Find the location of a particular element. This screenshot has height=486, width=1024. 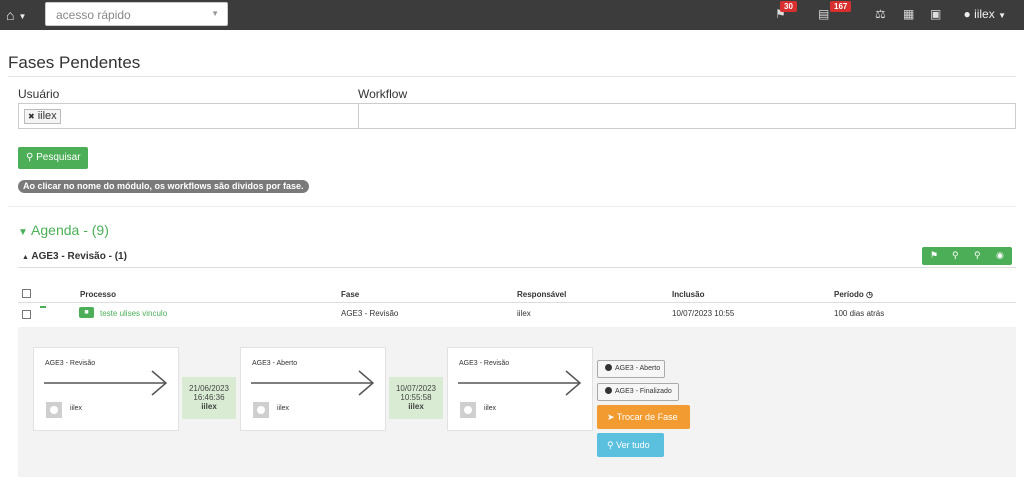

col-periodo: Período ◷ is located at coordinates (853, 294).